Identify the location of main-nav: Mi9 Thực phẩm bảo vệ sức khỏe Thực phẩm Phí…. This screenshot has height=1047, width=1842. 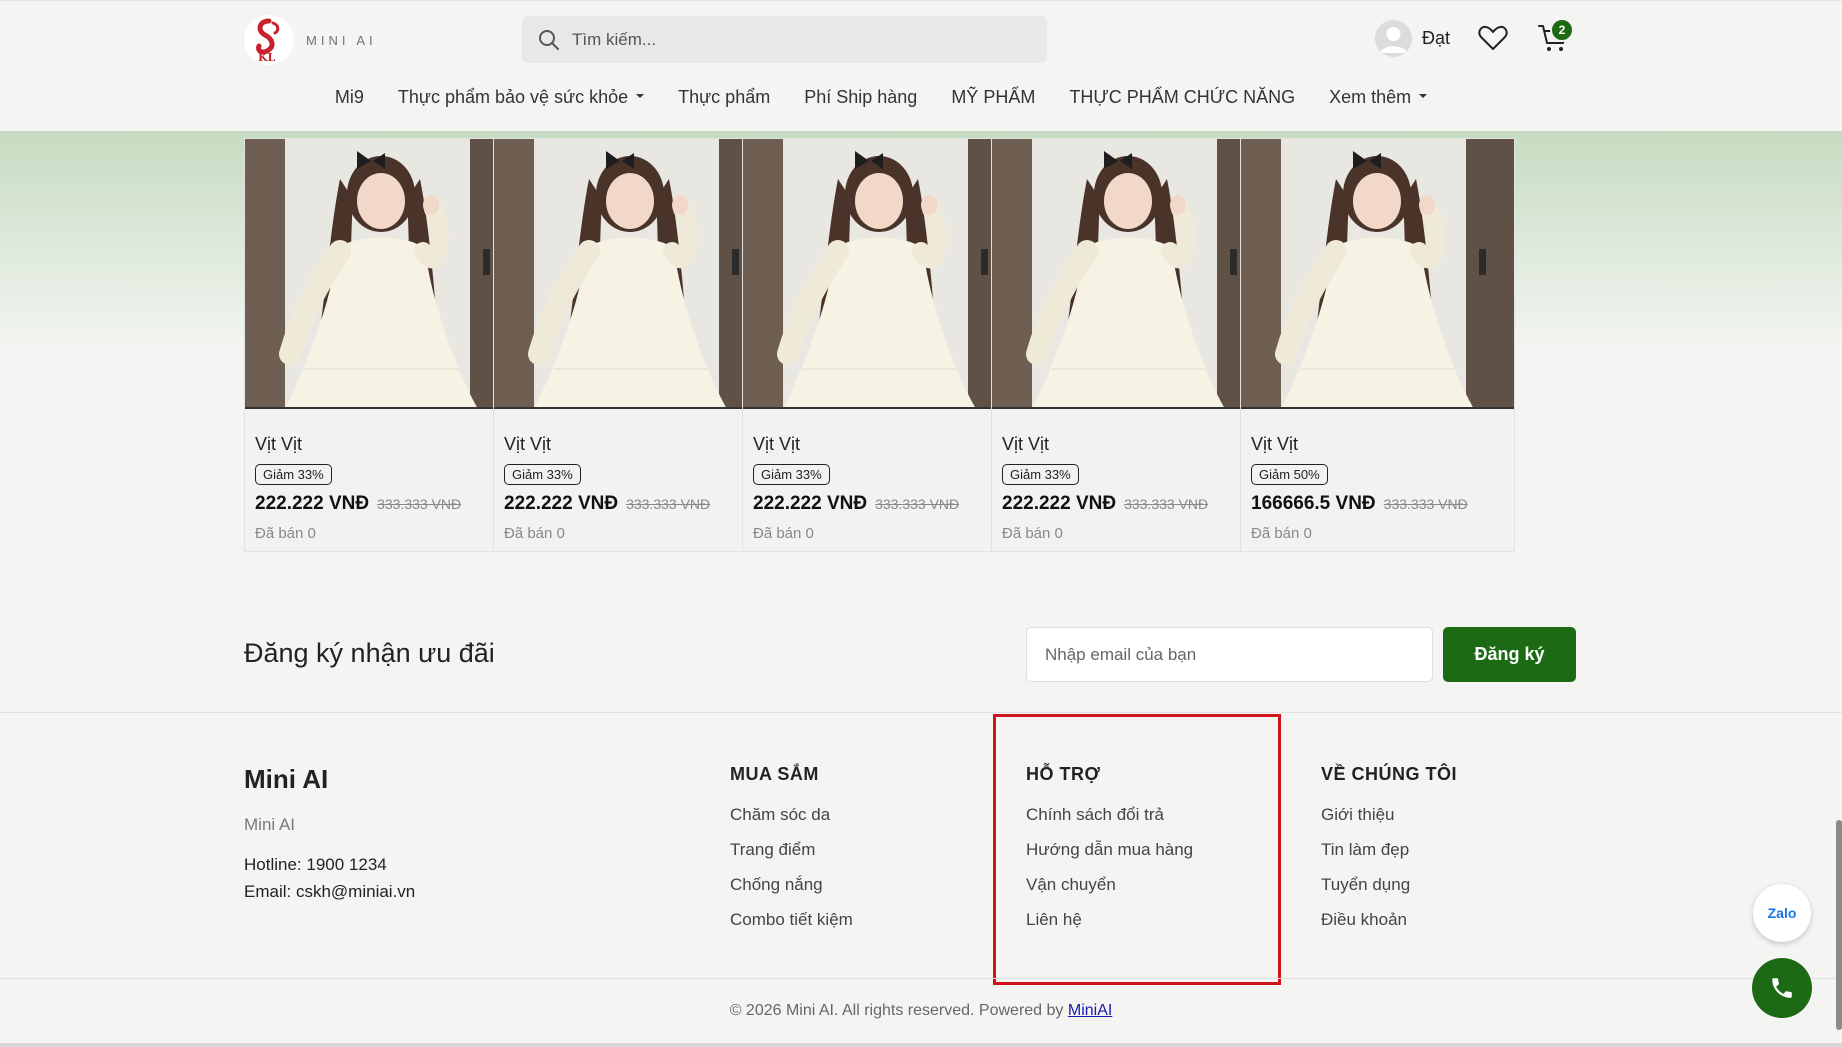
(921, 97).